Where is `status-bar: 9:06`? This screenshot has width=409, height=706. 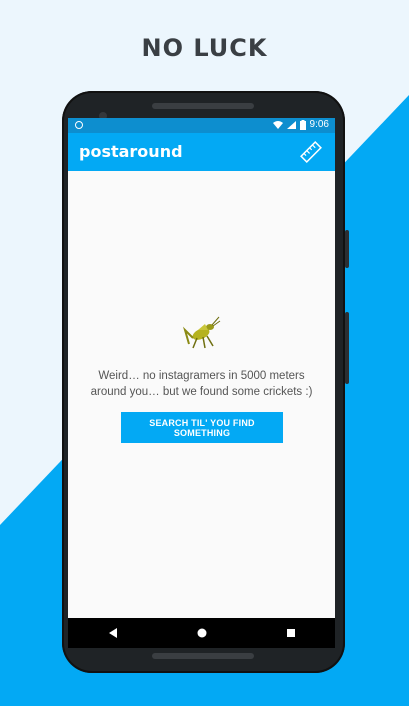 status-bar: 9:06 is located at coordinates (201, 125).